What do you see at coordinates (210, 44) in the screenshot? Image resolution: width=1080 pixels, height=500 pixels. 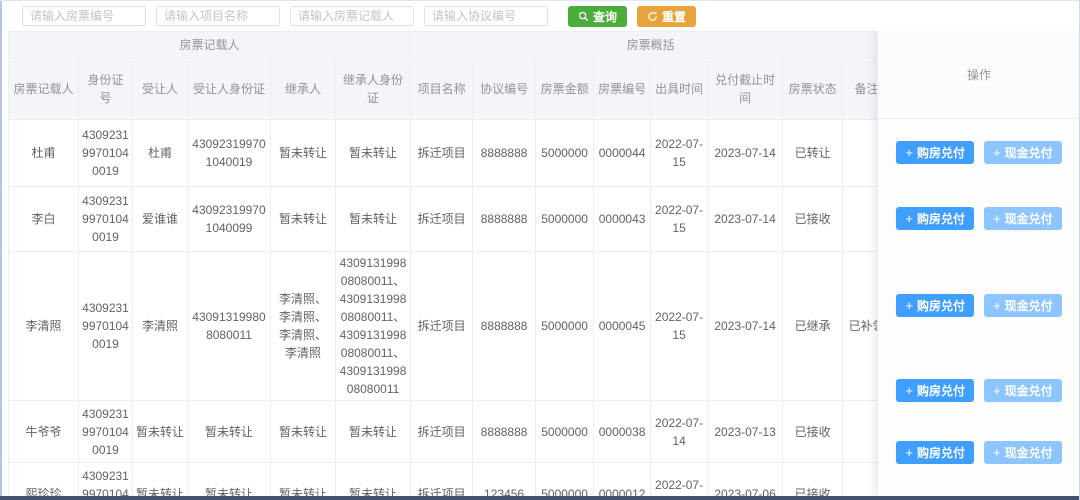 I see `group-header-recorder: 房票记载人` at bounding box center [210, 44].